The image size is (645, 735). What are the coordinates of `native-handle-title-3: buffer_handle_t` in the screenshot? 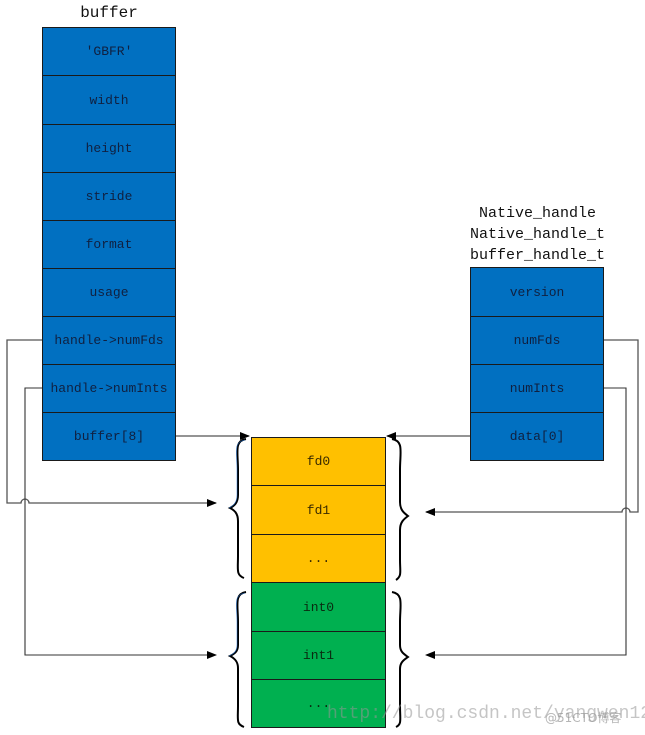 It's located at (537, 255).